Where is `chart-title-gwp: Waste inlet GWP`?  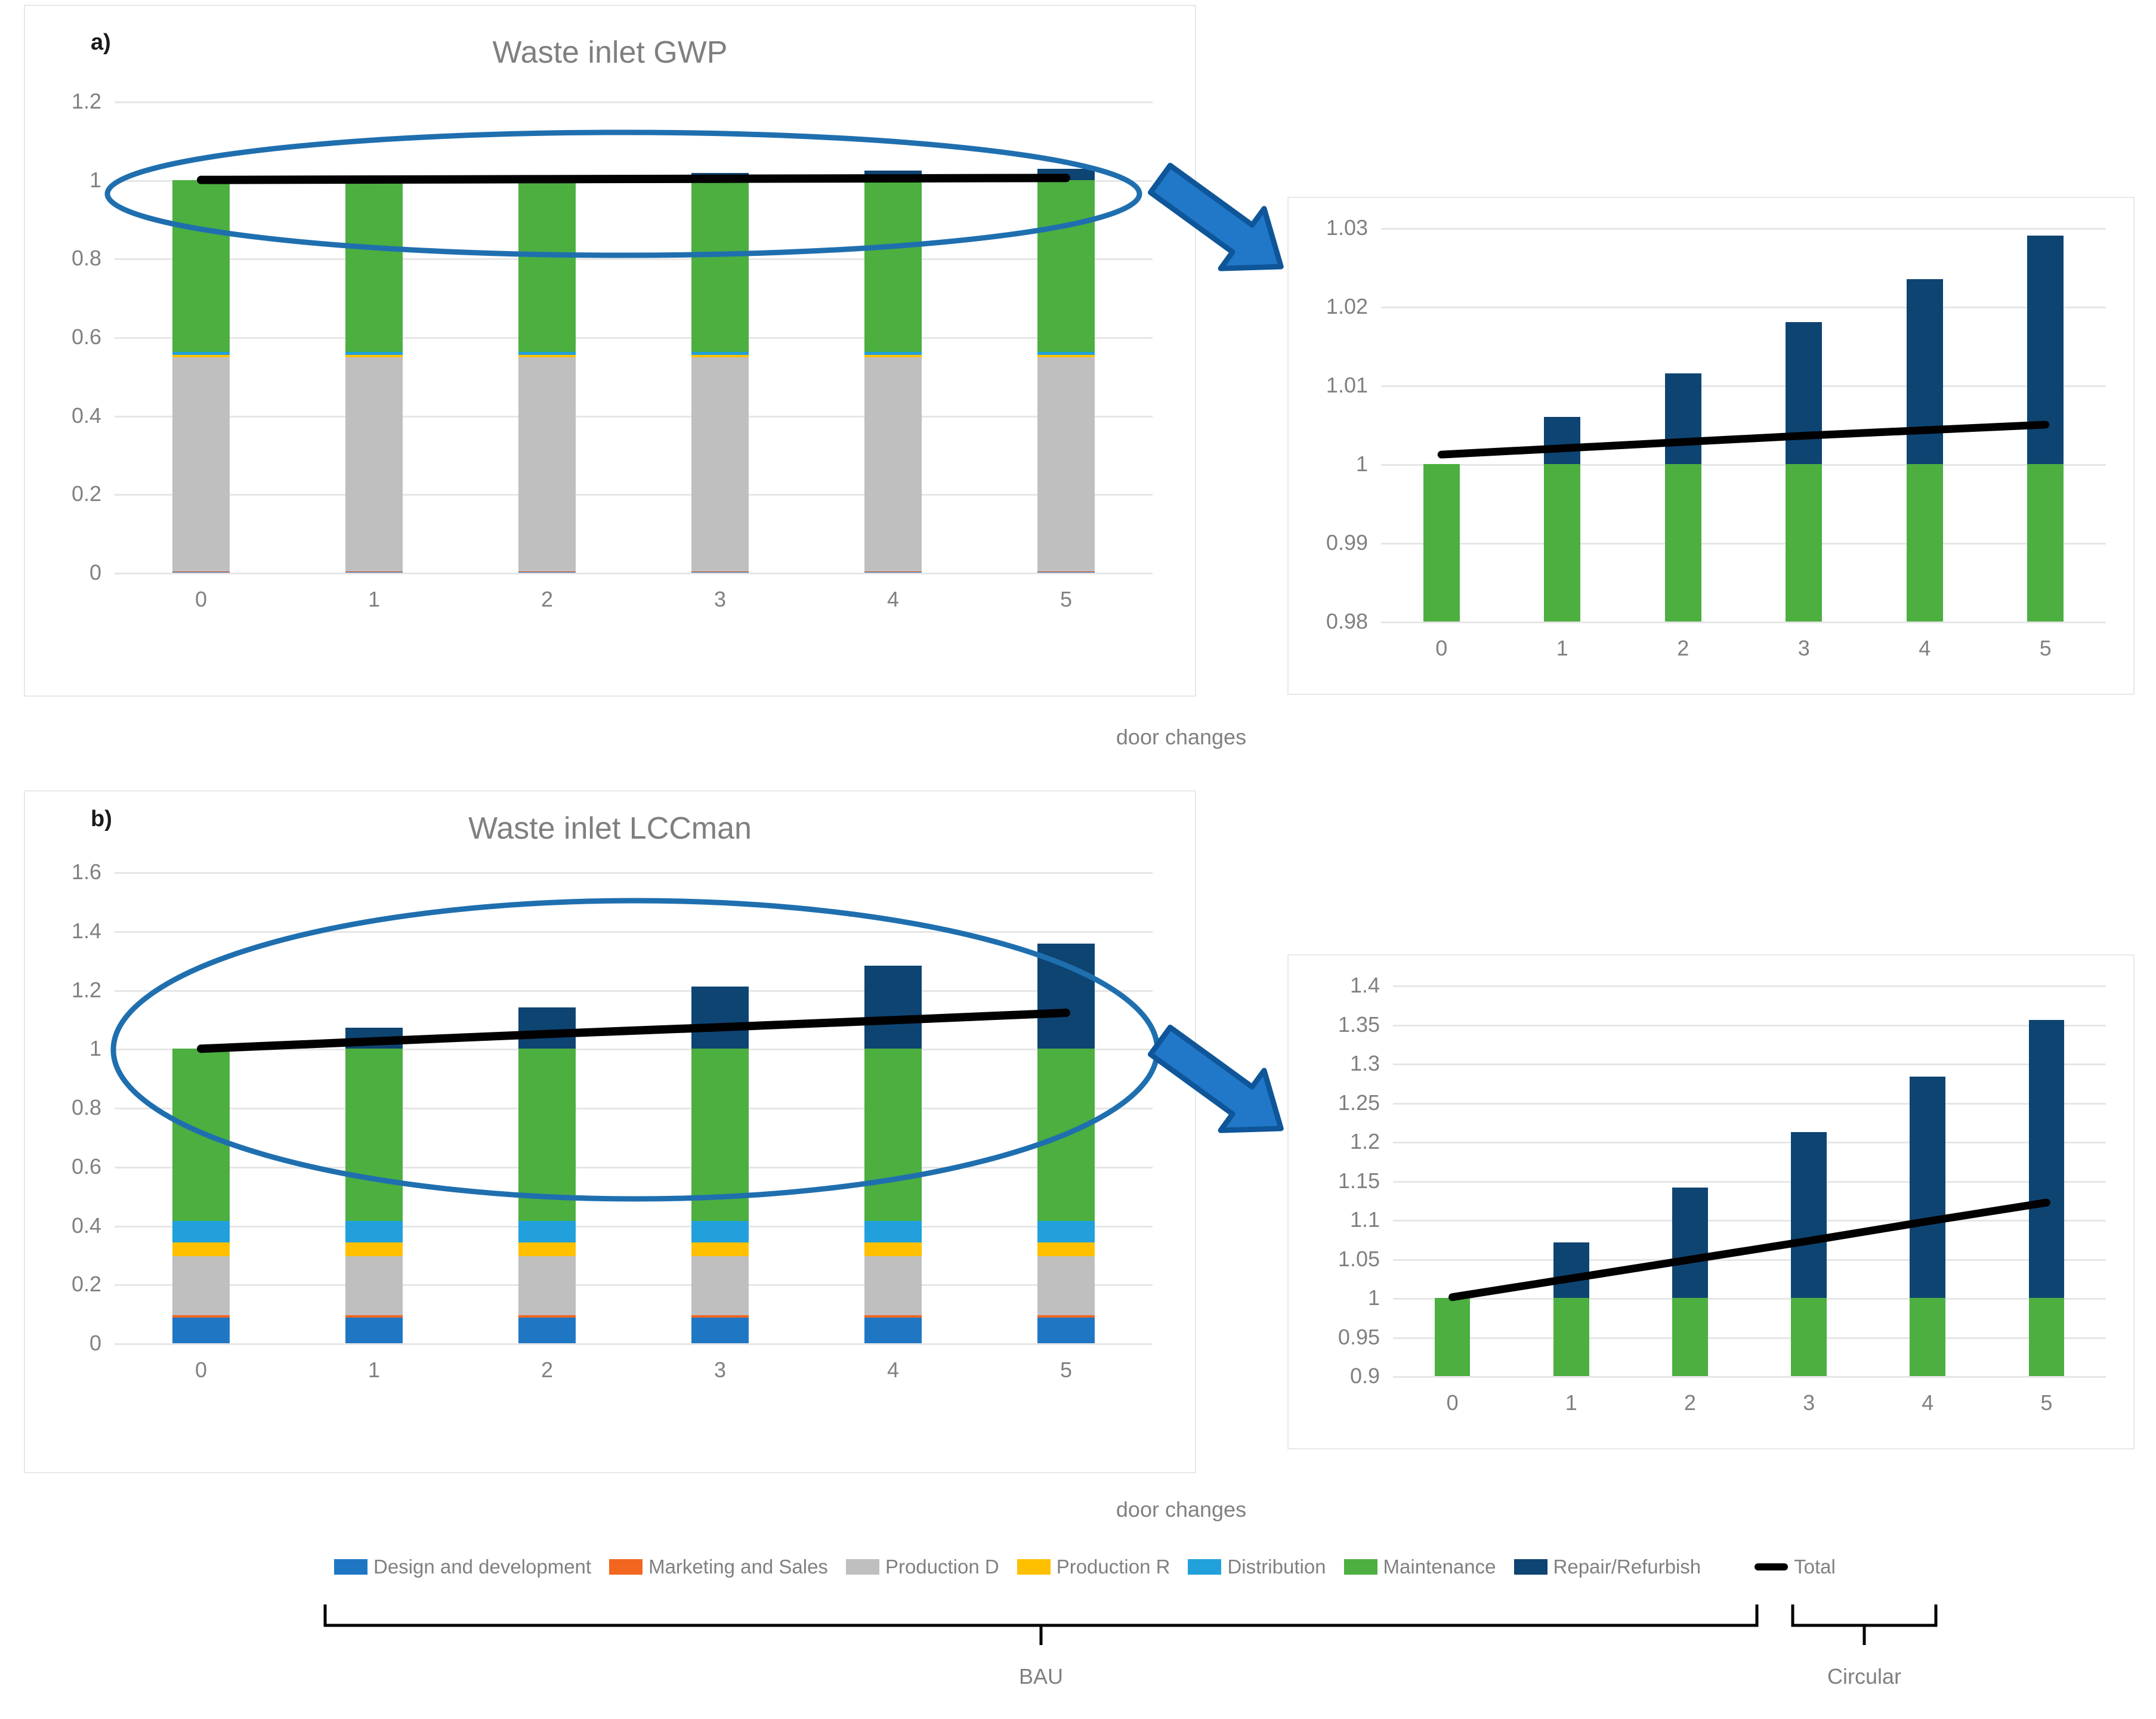 chart-title-gwp: Waste inlet GWP is located at coordinates (610, 52).